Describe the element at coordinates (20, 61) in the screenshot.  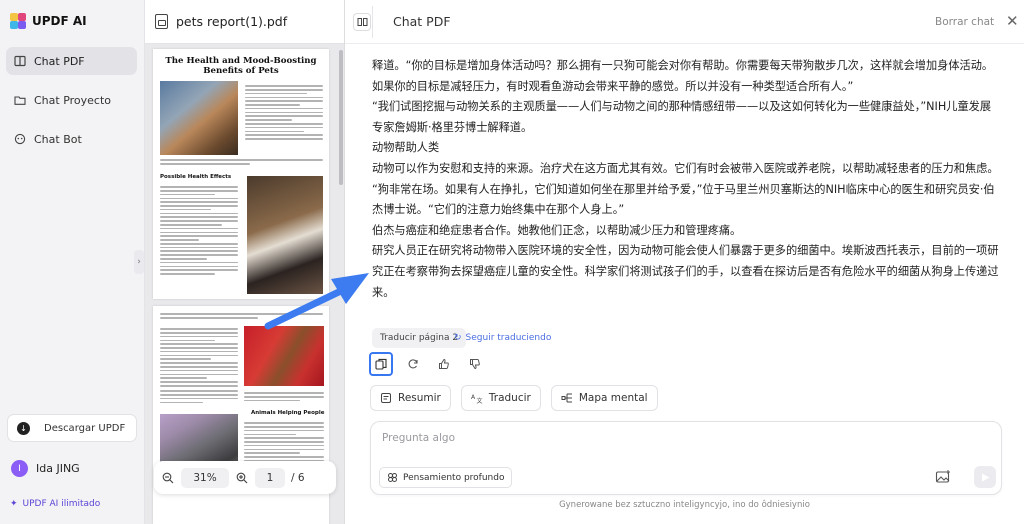
I see `book-icon` at that location.